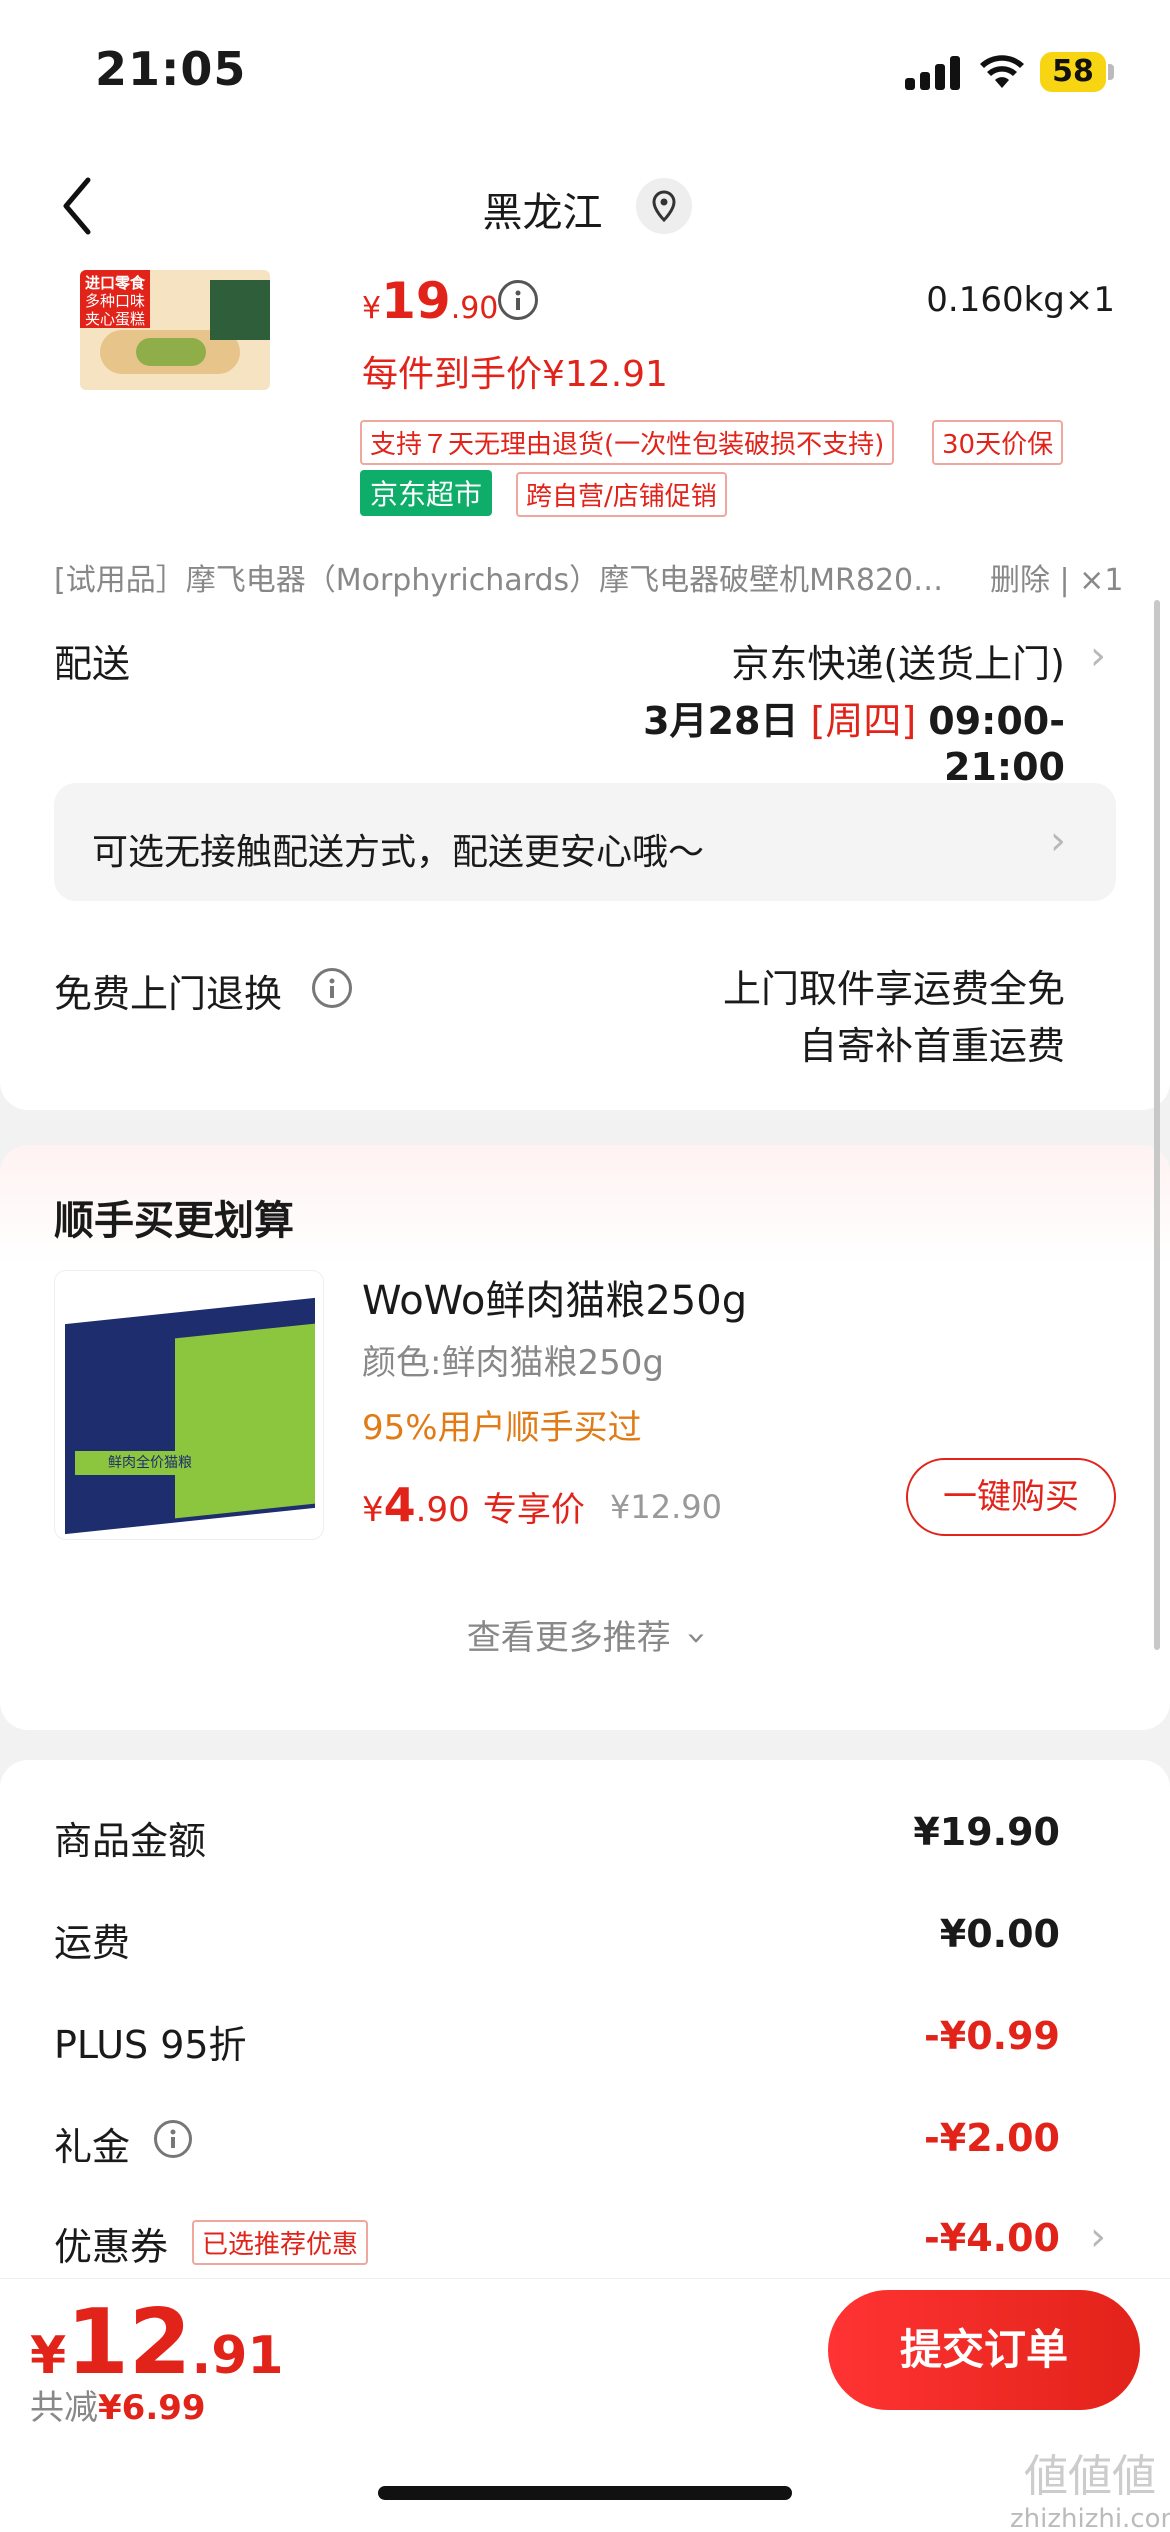 Image resolution: width=1170 pixels, height=2532 pixels. What do you see at coordinates (399, 1505) in the screenshot?
I see `rec-price-int: 4` at bounding box center [399, 1505].